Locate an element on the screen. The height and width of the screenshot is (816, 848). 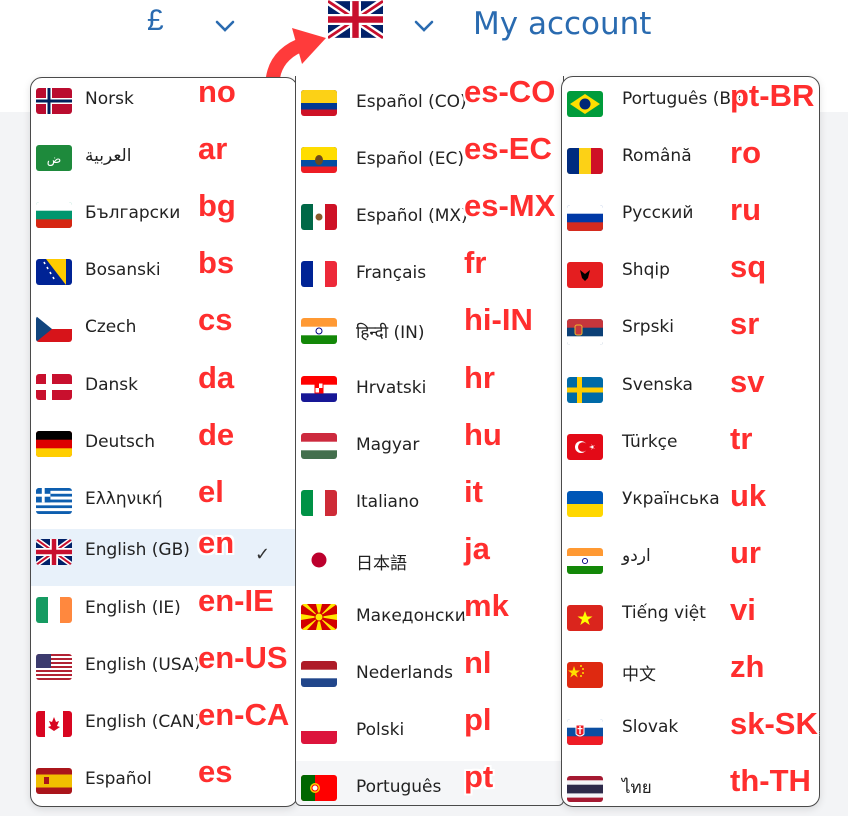
language-chevron-down-icon is located at coordinates (424, 26).